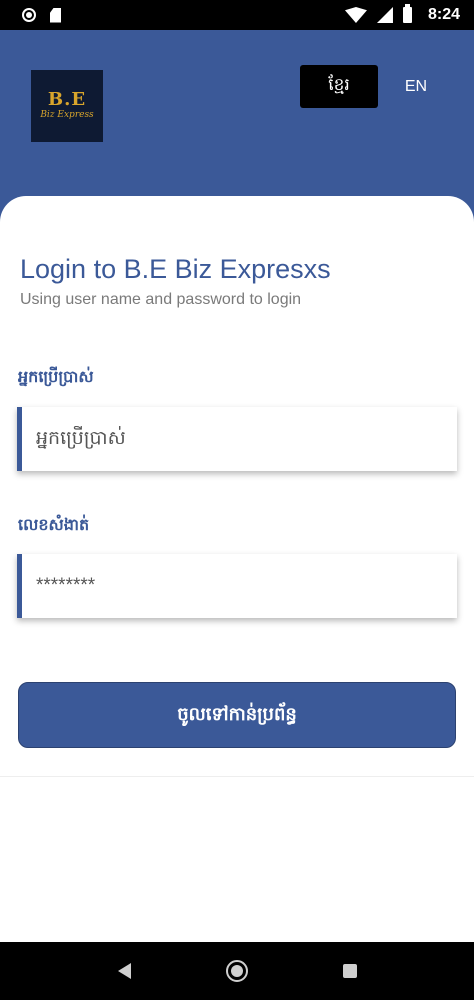  What do you see at coordinates (124, 971) in the screenshot?
I see `back-icon` at bounding box center [124, 971].